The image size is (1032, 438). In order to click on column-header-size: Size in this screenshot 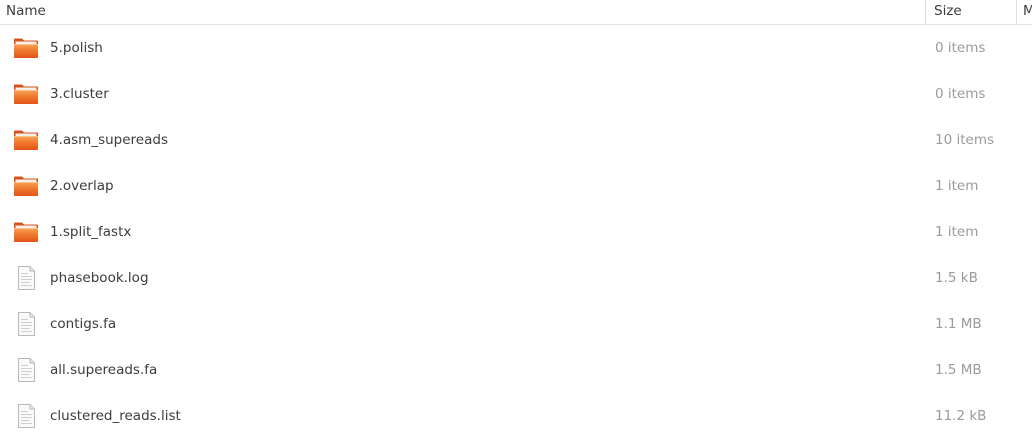, I will do `click(974, 12)`.